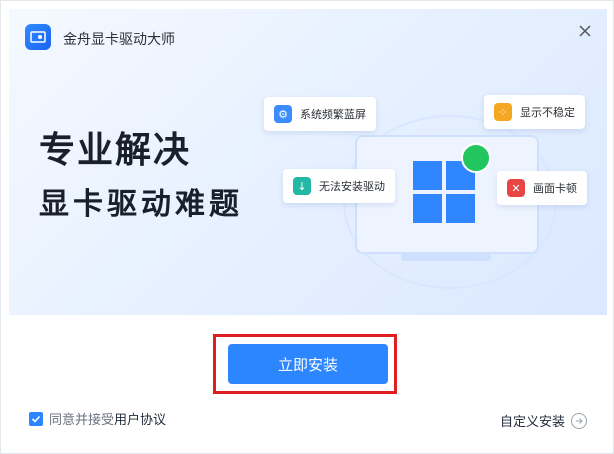 The height and width of the screenshot is (454, 614). I want to click on error-monitor-icon: ✕, so click(516, 188).